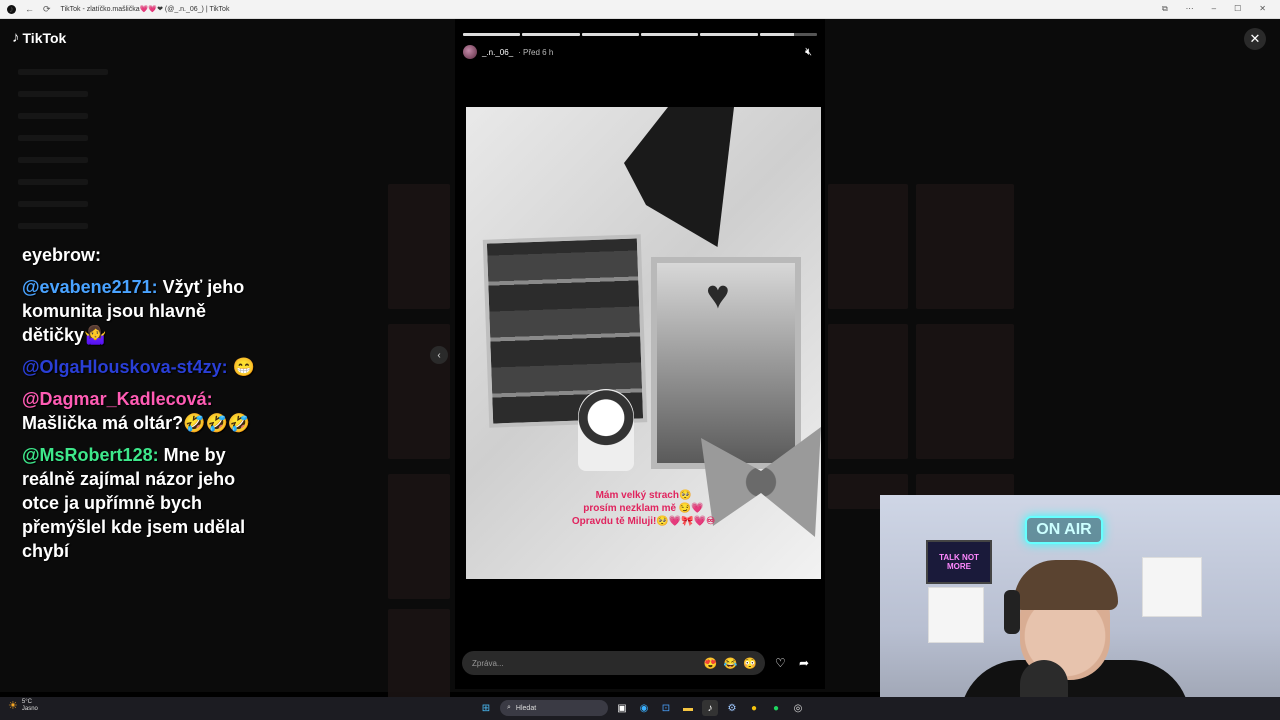 This screenshot has height=720, width=1280. Describe the element at coordinates (16, 37) in the screenshot. I see `tiktok-note-icon: ♪` at that location.